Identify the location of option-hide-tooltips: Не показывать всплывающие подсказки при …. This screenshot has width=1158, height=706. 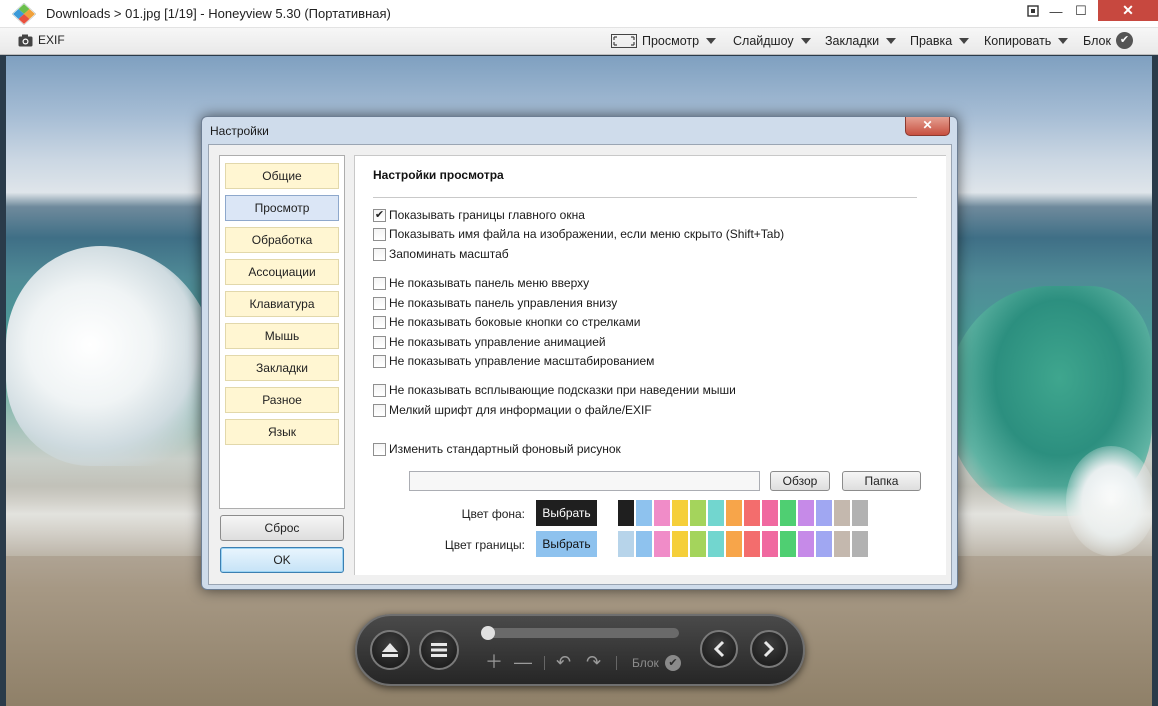
(554, 390).